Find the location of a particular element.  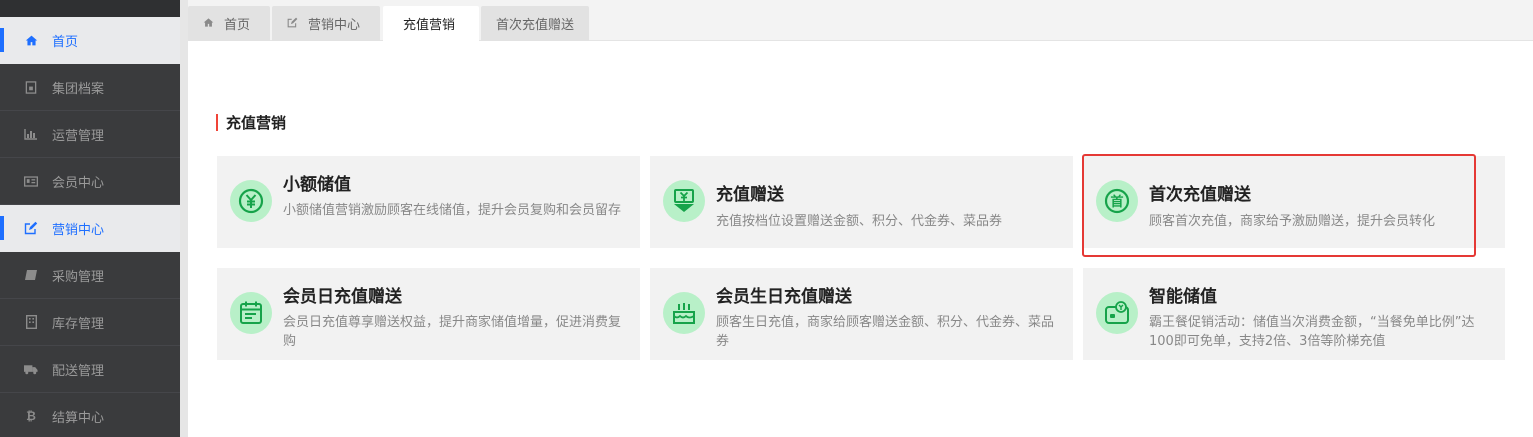

sidebar-item-label: 运营管理 is located at coordinates (78, 136).